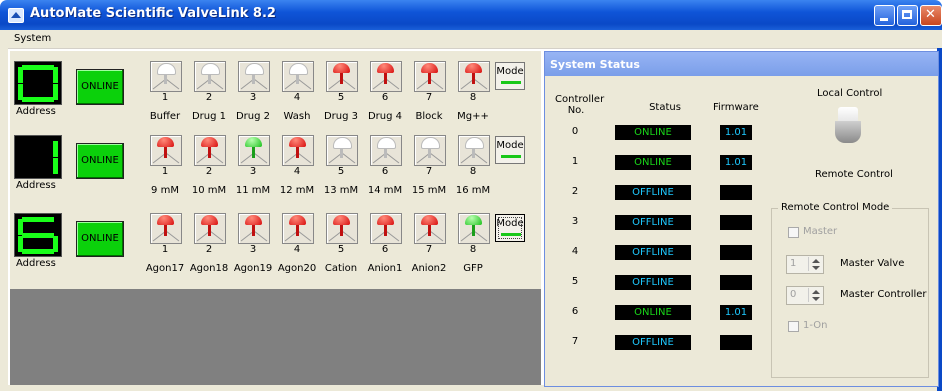 The height and width of the screenshot is (391, 942). I want to click on col-firmware-header: Firmware, so click(736, 107).